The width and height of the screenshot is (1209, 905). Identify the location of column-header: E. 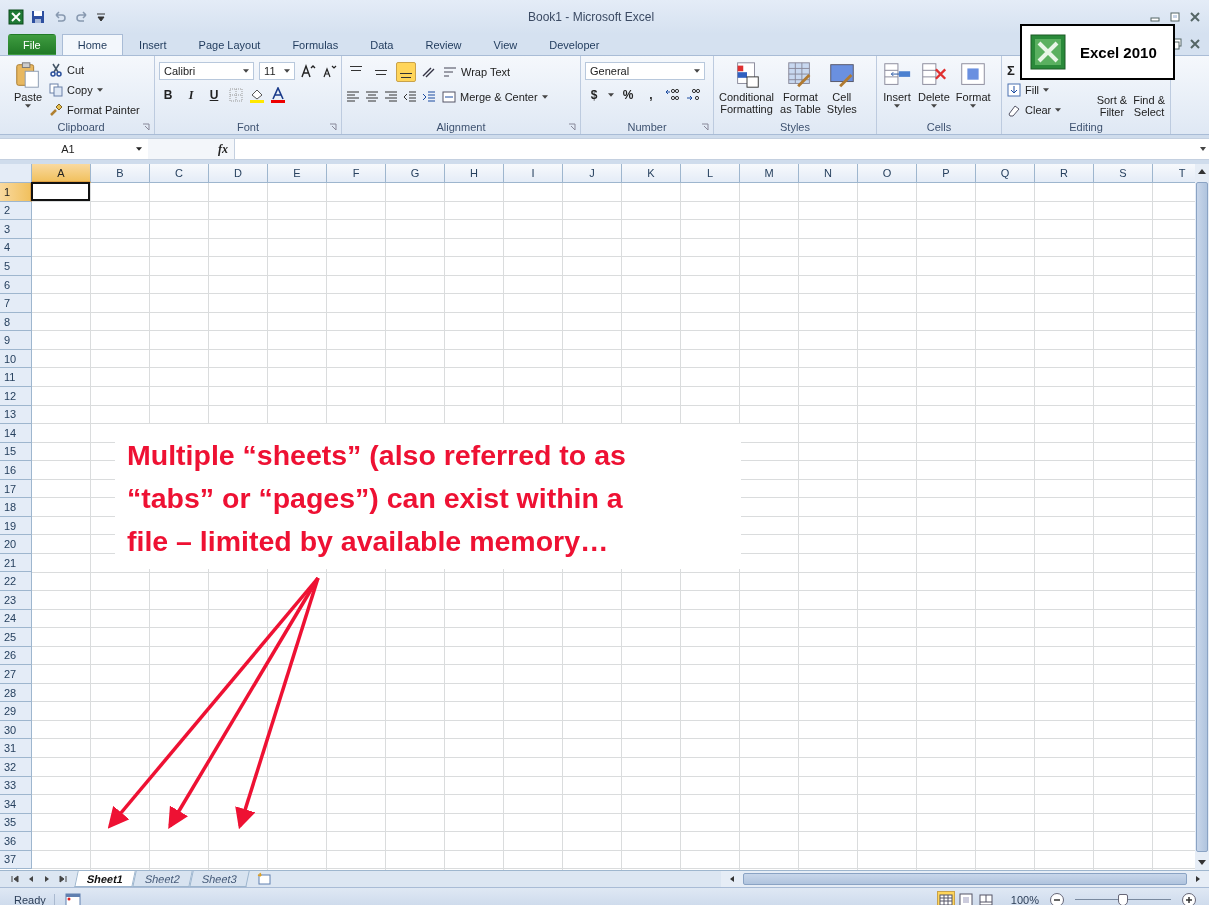
(297, 173).